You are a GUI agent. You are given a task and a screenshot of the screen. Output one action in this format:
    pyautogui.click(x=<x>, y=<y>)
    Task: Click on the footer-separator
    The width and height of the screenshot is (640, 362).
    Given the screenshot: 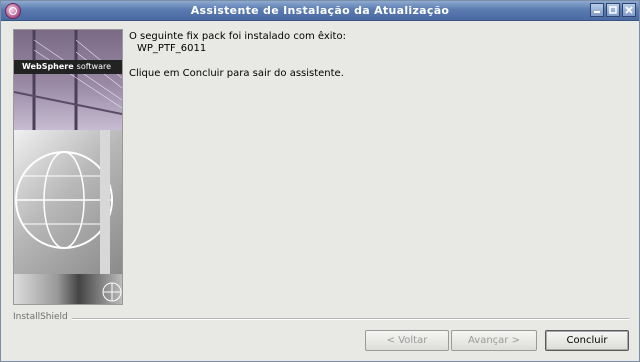 What is the action you would take?
    pyautogui.click(x=349, y=319)
    